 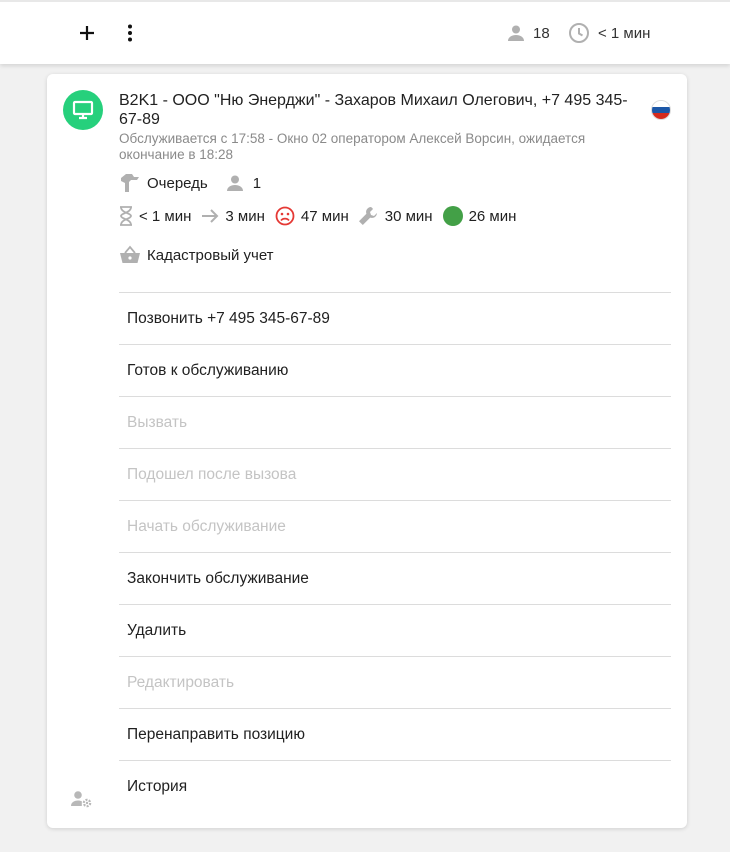 I want to click on queue-row: Очередь 1, so click(x=190, y=183).